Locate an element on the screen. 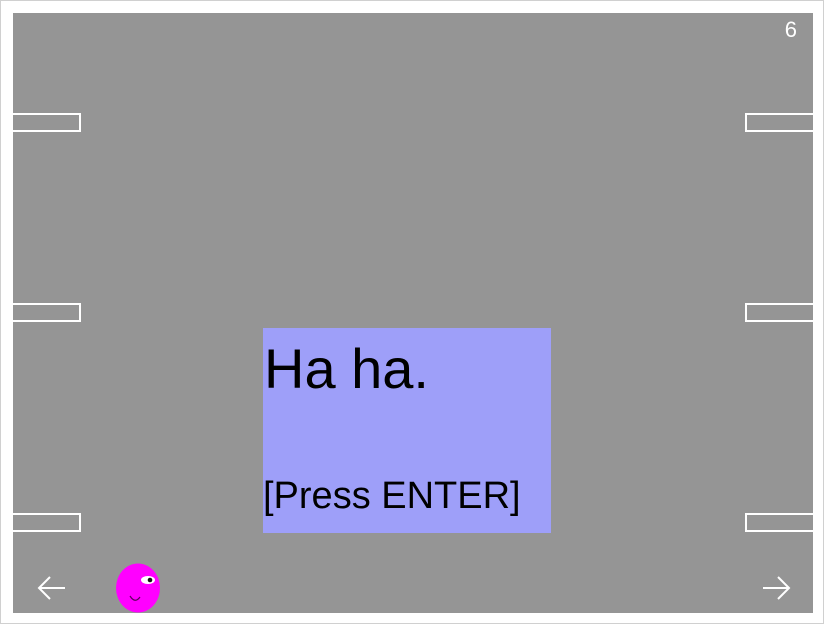  dialog-message: Ha ha. is located at coordinates (346, 368).